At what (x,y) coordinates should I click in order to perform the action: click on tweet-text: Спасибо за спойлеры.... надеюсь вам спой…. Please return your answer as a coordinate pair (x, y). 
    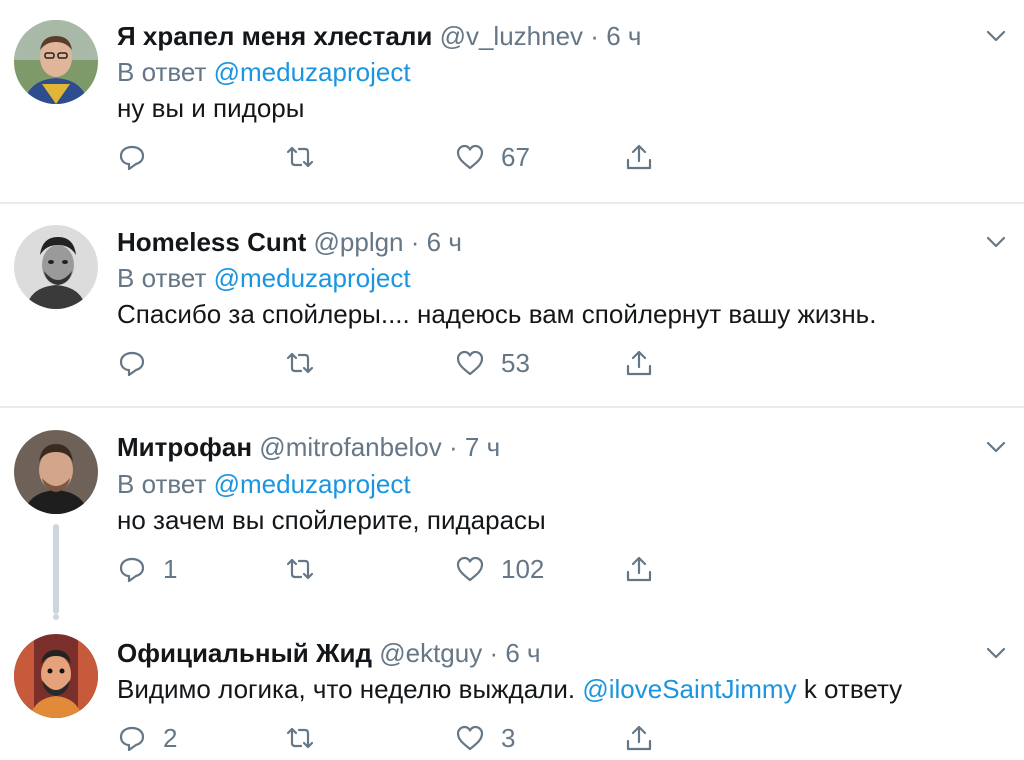
    Looking at the image, I should click on (497, 314).